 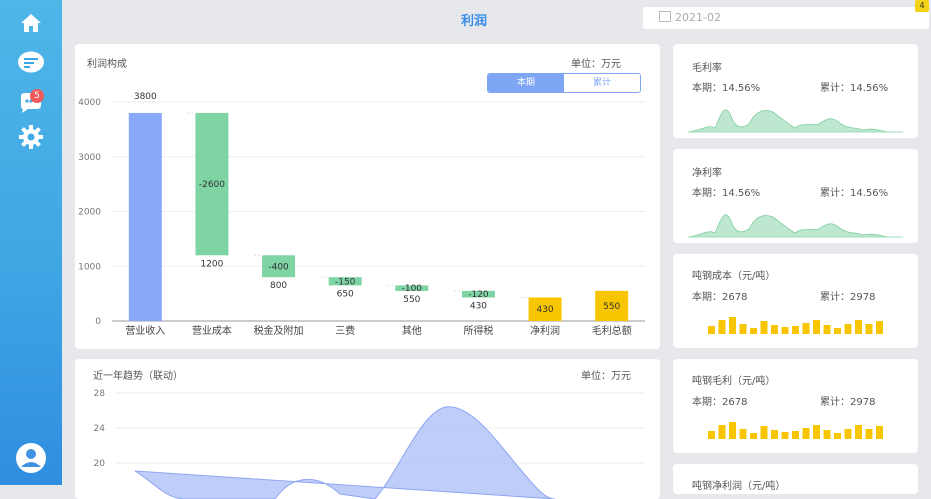 What do you see at coordinates (145, 216) in the screenshot?
I see `waterfall-bar` at bounding box center [145, 216].